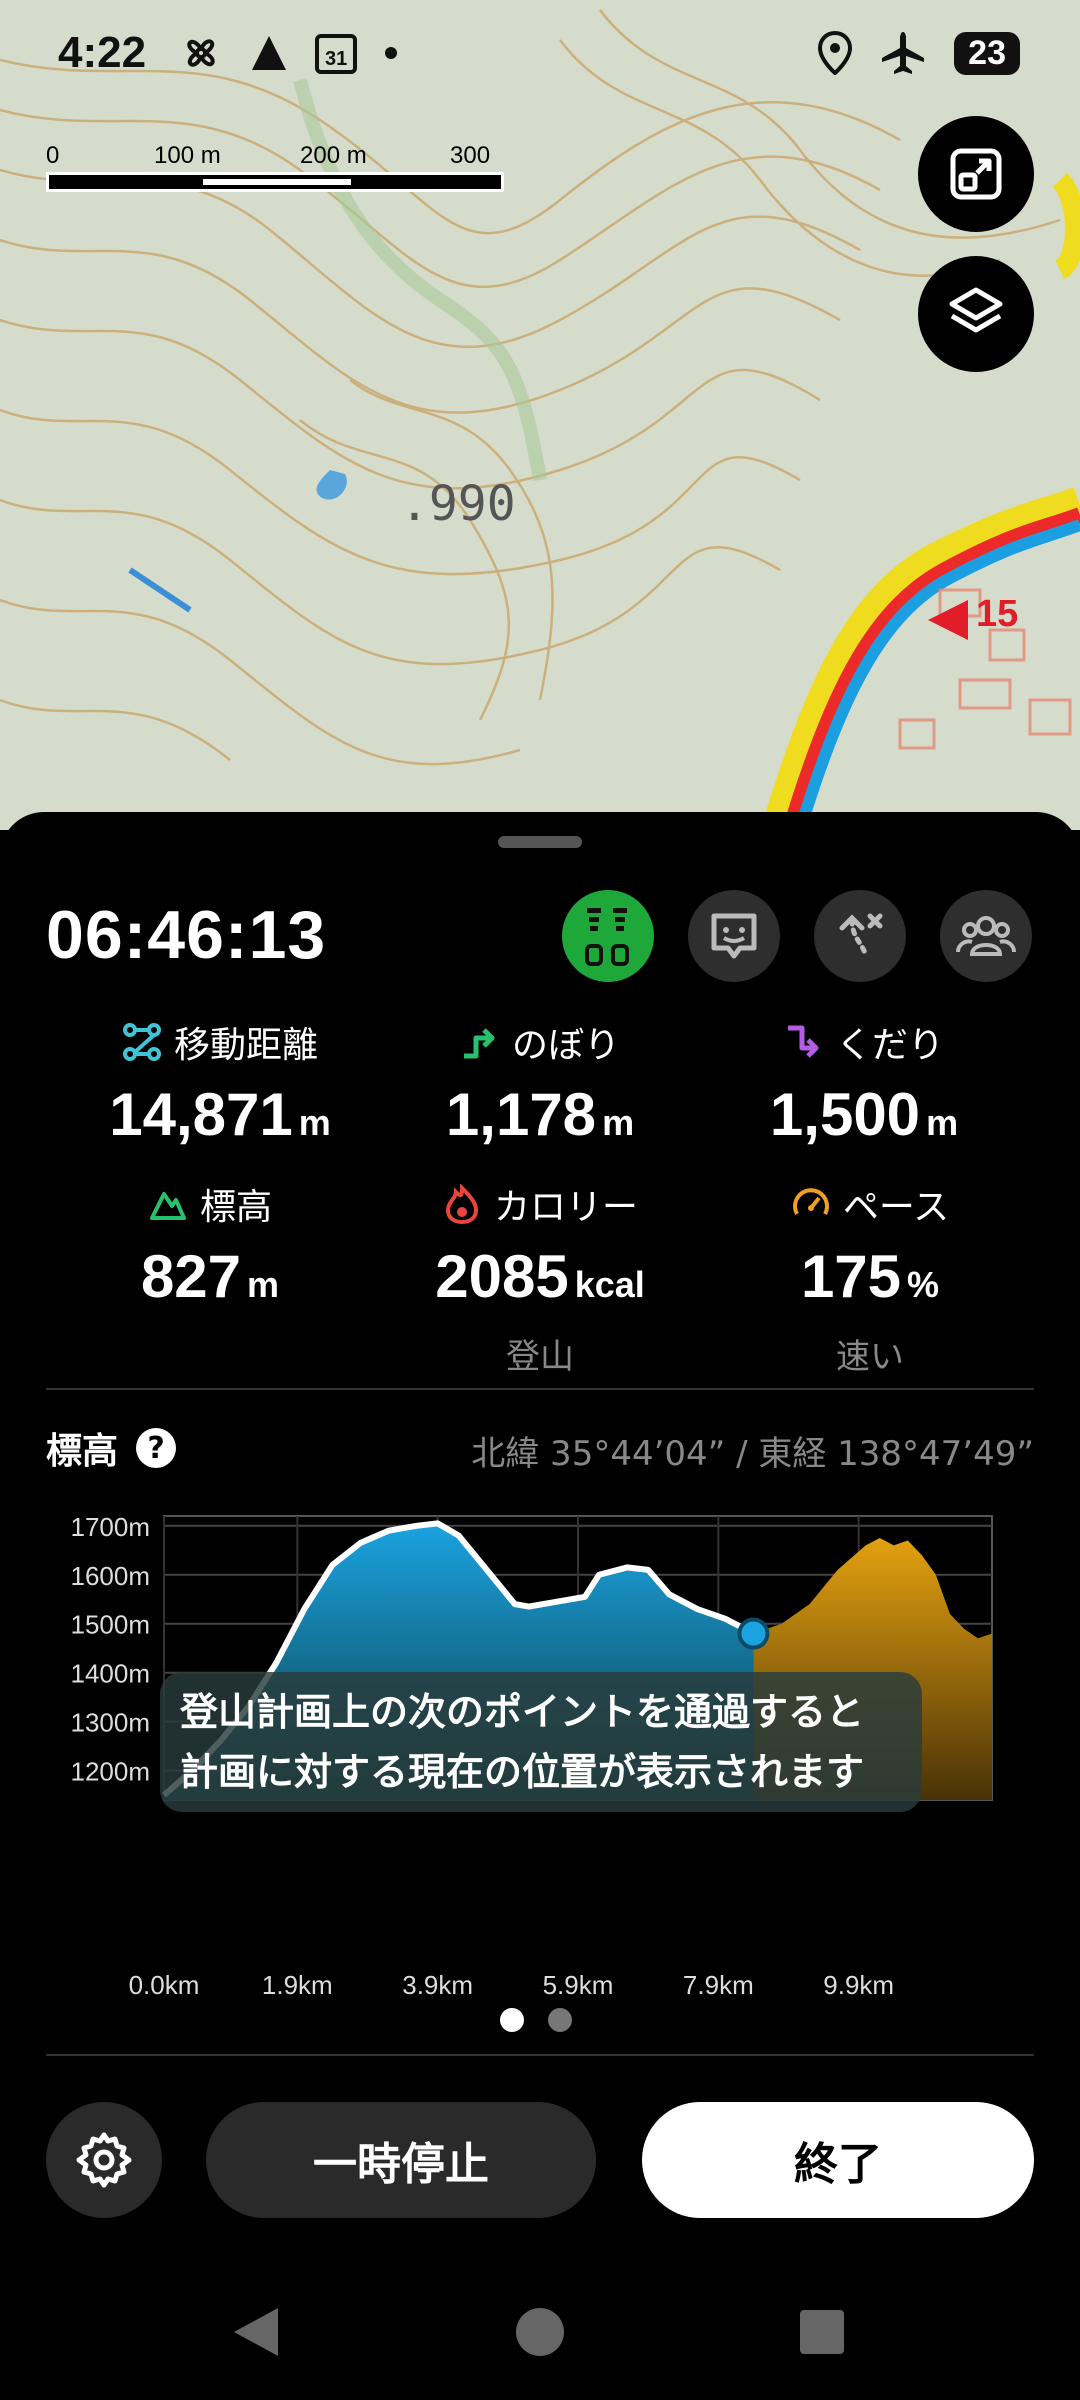 The height and width of the screenshot is (2400, 1080). I want to click on mountain-icon, so click(167, 1206).